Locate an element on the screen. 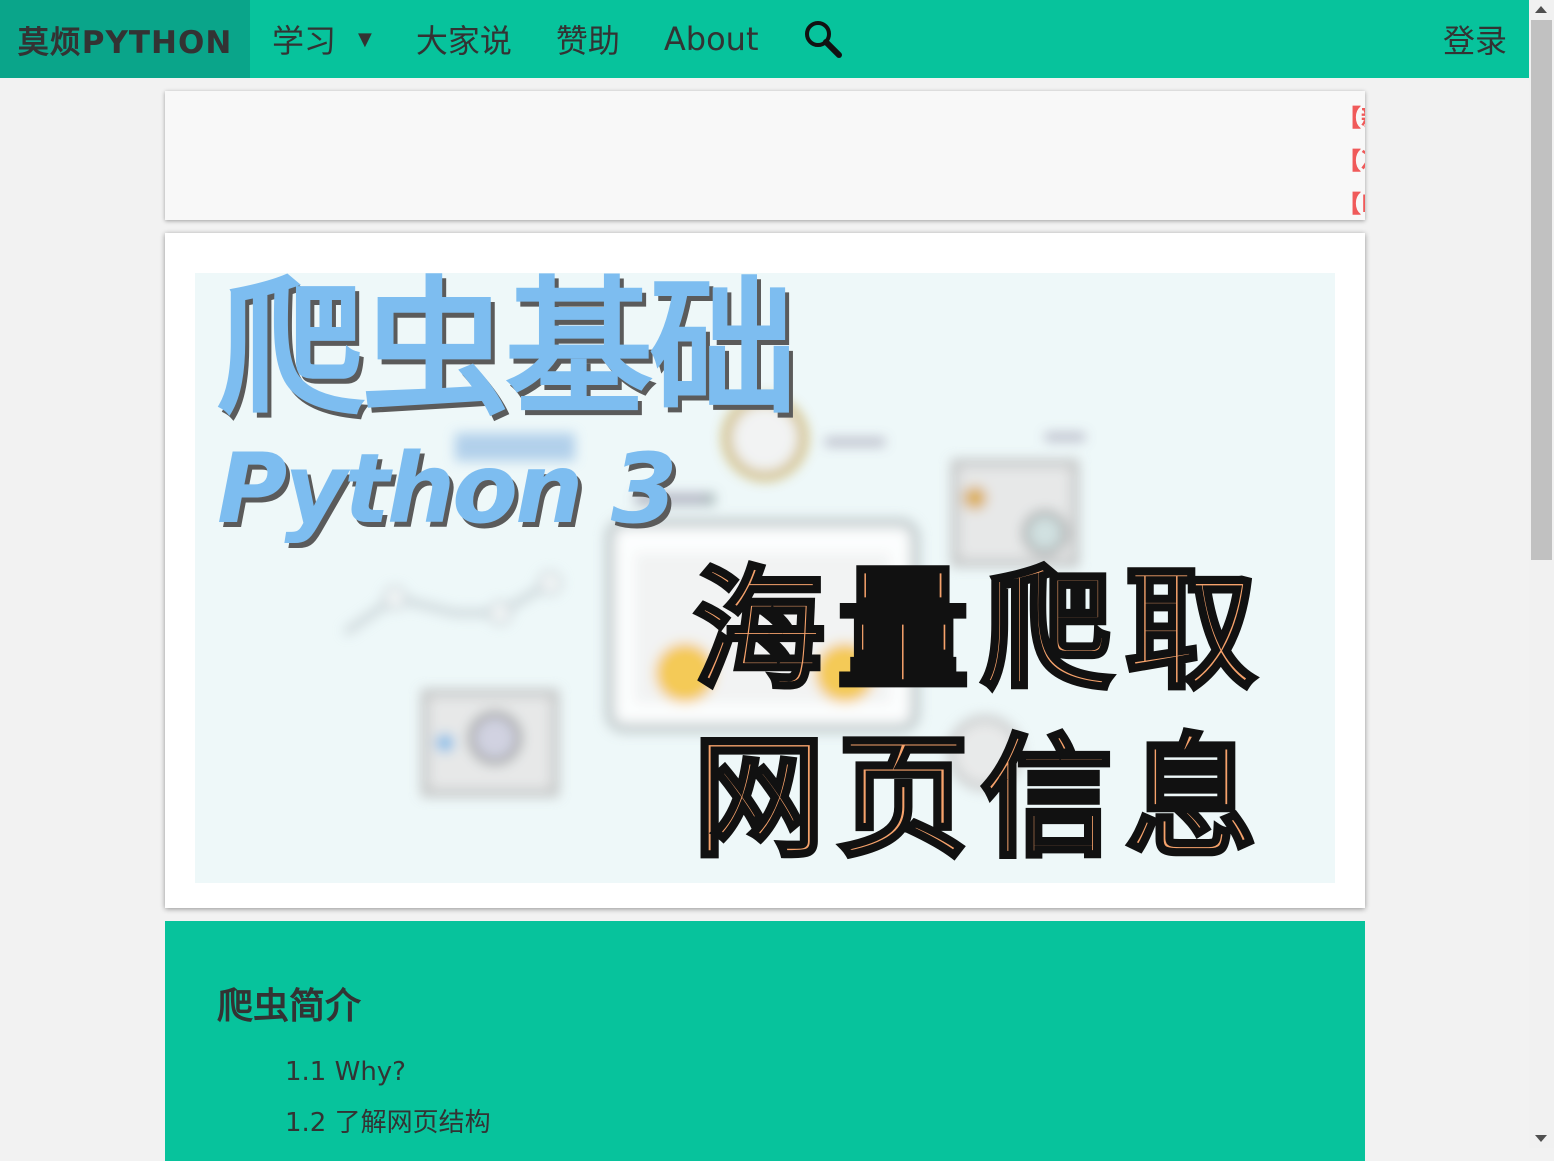  notice-link: 【新 is located at coordinates (1351, 118).